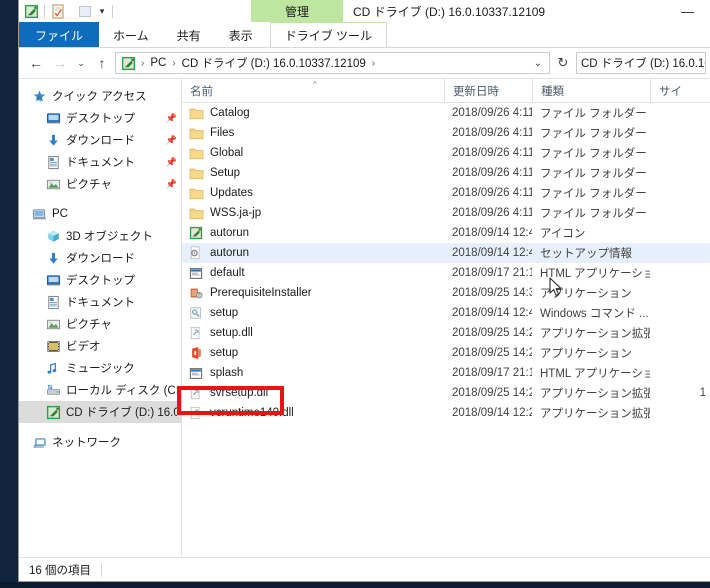 The width and height of the screenshot is (710, 588). Describe the element at coordinates (227, 373) in the screenshot. I see `file-name-text: splash` at that location.